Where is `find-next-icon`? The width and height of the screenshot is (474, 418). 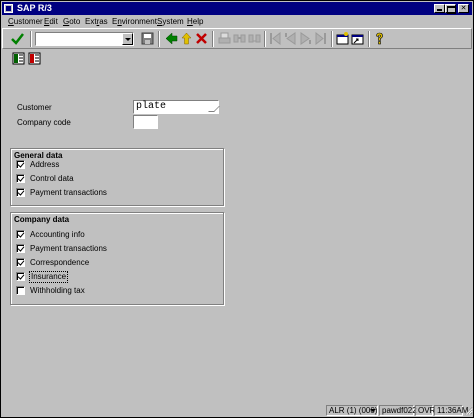 find-next-icon is located at coordinates (254, 38).